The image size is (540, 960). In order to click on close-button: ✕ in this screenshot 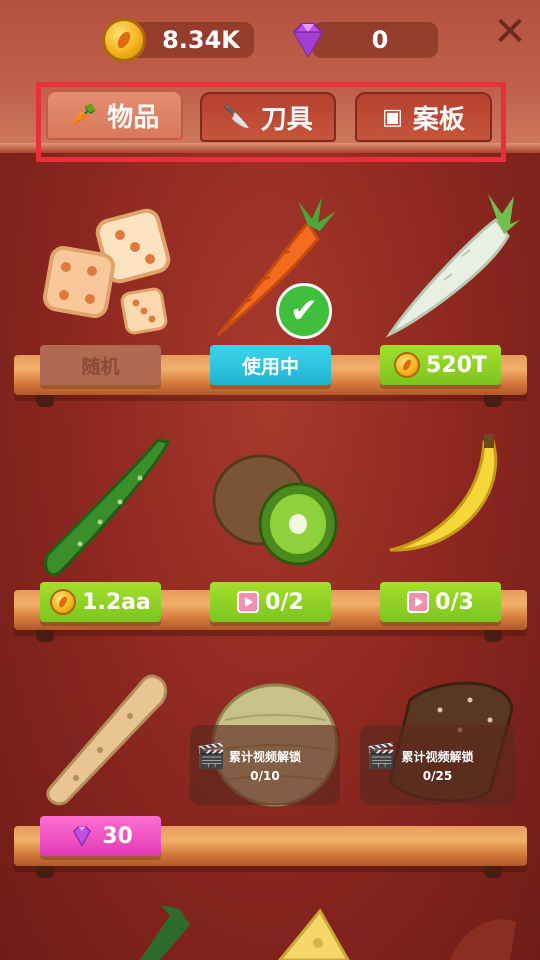, I will do `click(510, 32)`.